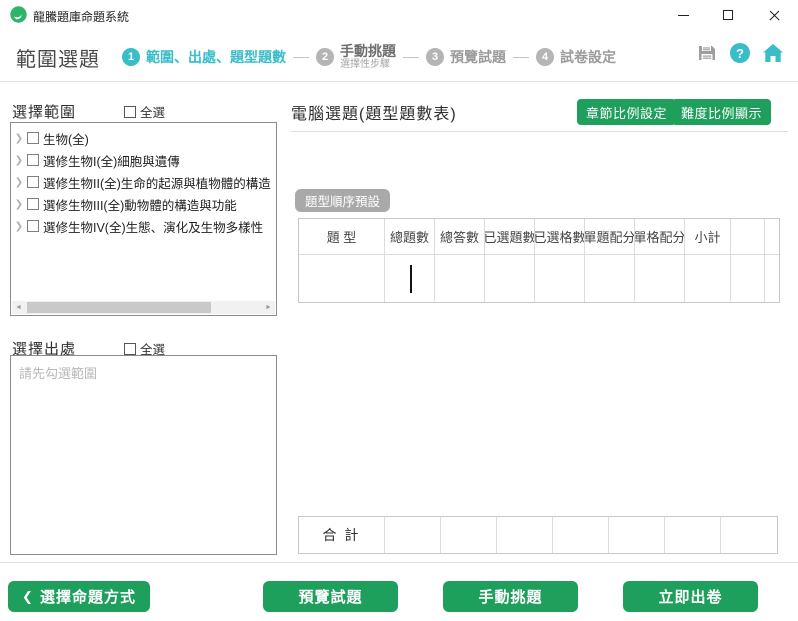  Describe the element at coordinates (18, 307) in the screenshot. I see `scroll-left-icon: ◄` at that location.